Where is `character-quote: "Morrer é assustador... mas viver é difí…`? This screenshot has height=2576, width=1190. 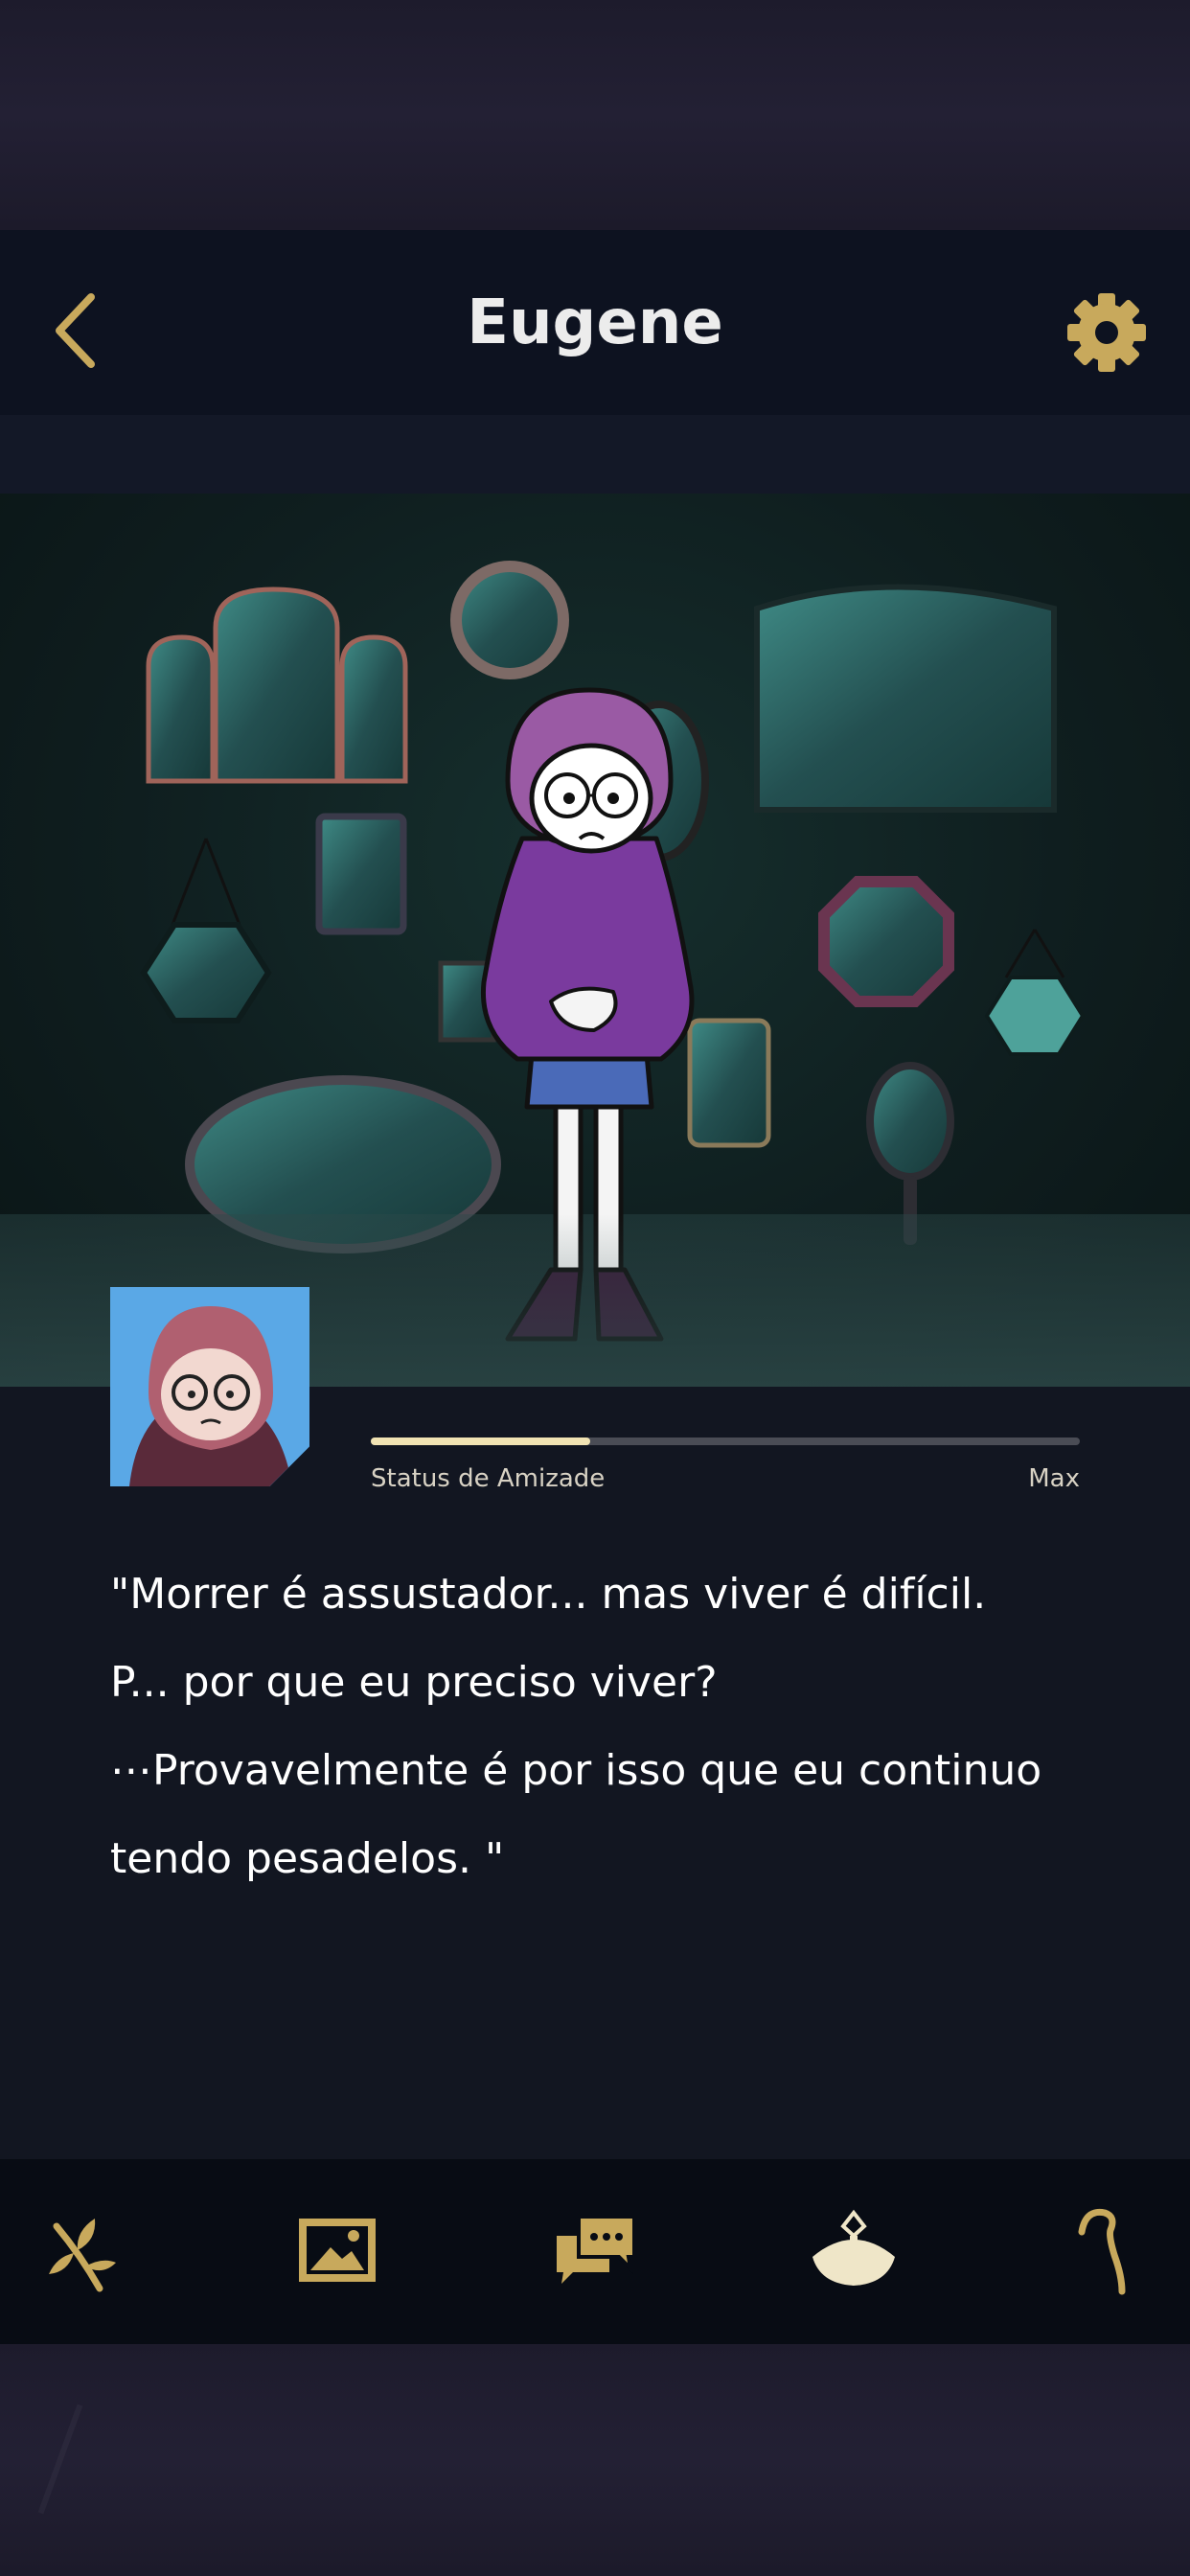
character-quote: "Morrer é assustador... mas viver é difí… is located at coordinates (608, 1727).